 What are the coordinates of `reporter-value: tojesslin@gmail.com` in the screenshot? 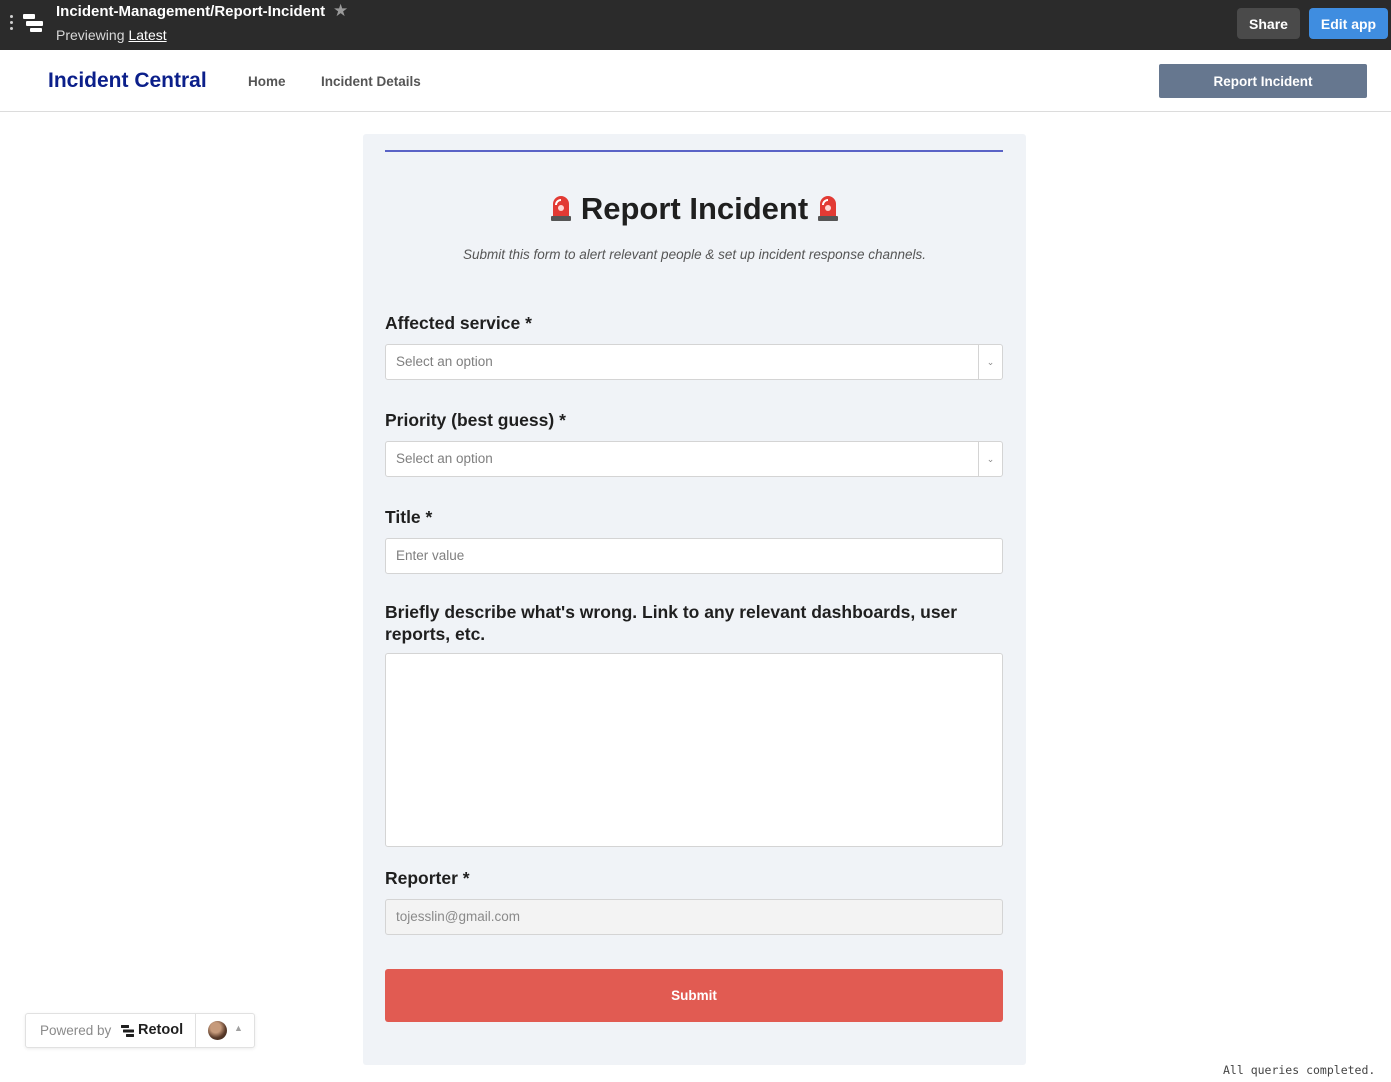 It's located at (458, 916).